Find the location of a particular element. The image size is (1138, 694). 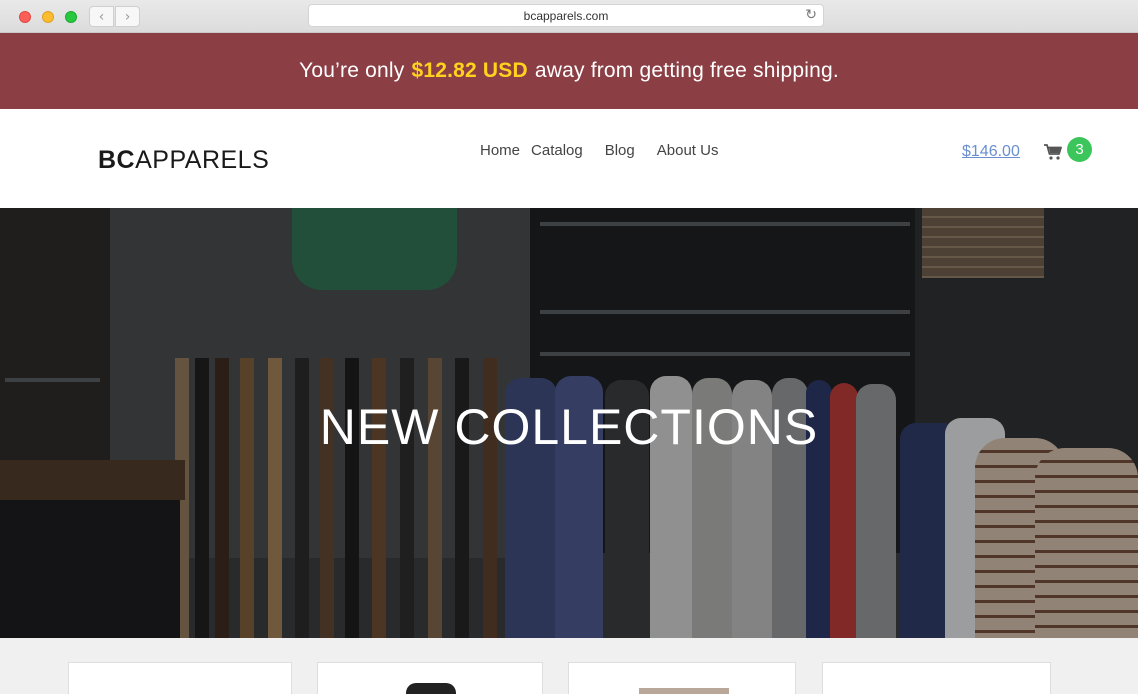

reload-icon: ↻ is located at coordinates (811, 15).